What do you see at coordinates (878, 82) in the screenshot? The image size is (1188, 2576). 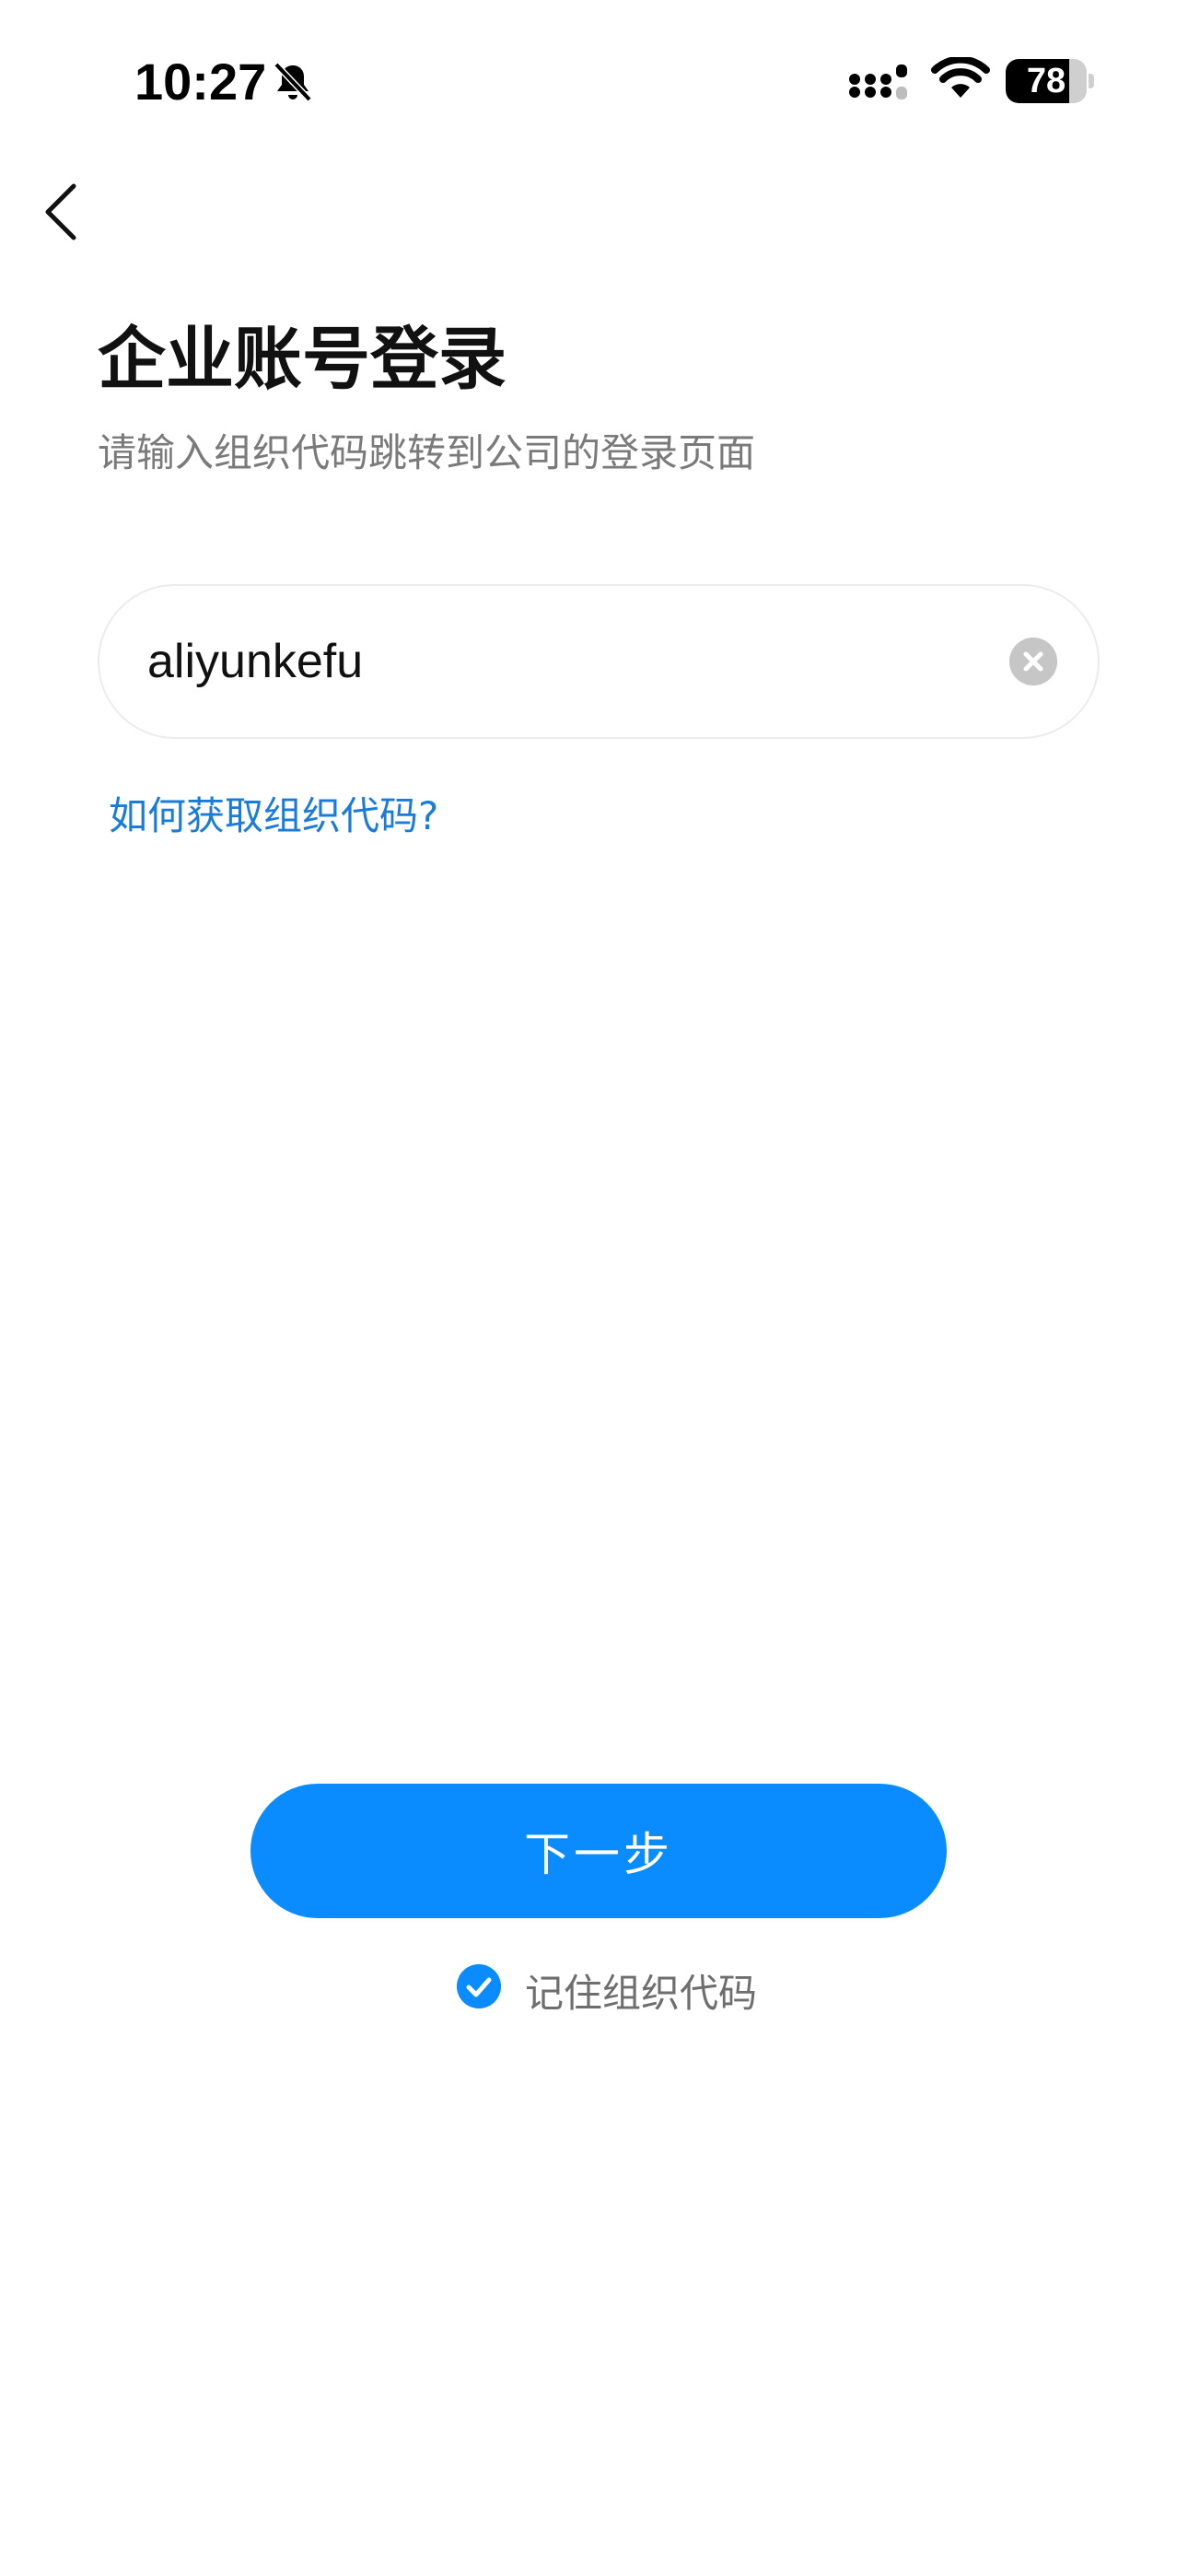 I see `signal-icon` at bounding box center [878, 82].